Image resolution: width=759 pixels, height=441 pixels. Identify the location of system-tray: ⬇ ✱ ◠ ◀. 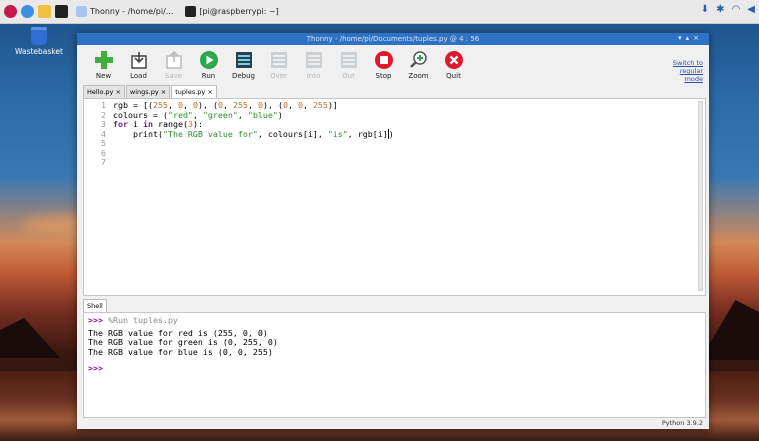
(728, 9).